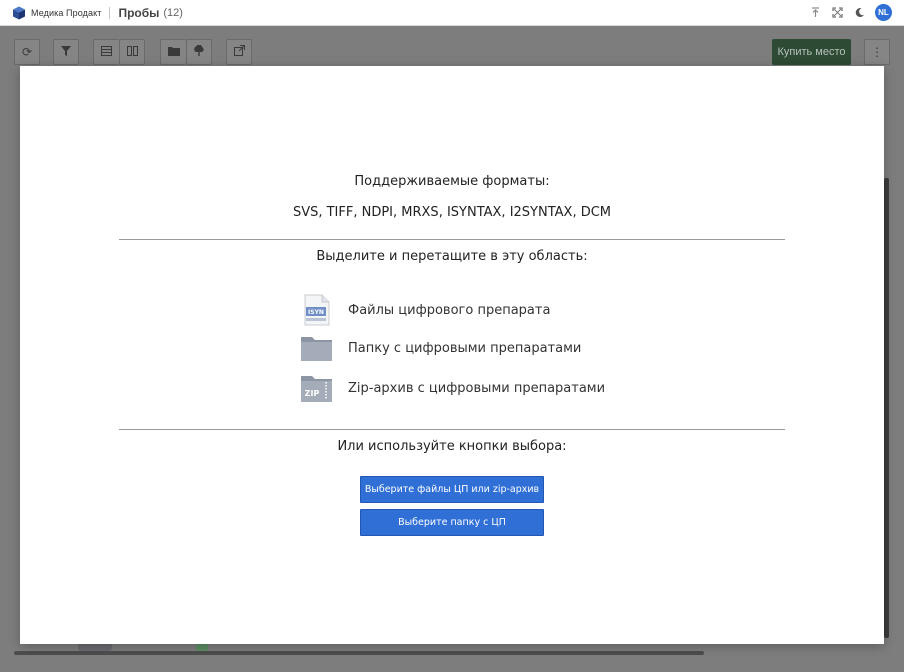 This screenshot has height=672, width=904. Describe the element at coordinates (477, 388) in the screenshot. I see `zip-label: Zip-архив с цифровыми препаратами` at that location.